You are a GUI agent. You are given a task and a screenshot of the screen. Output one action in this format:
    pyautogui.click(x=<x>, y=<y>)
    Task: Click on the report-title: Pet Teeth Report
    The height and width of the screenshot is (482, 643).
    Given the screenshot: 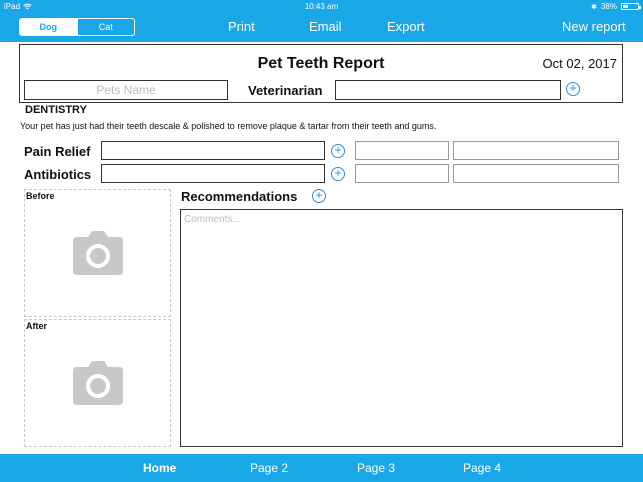 What is the action you would take?
    pyautogui.click(x=321, y=63)
    